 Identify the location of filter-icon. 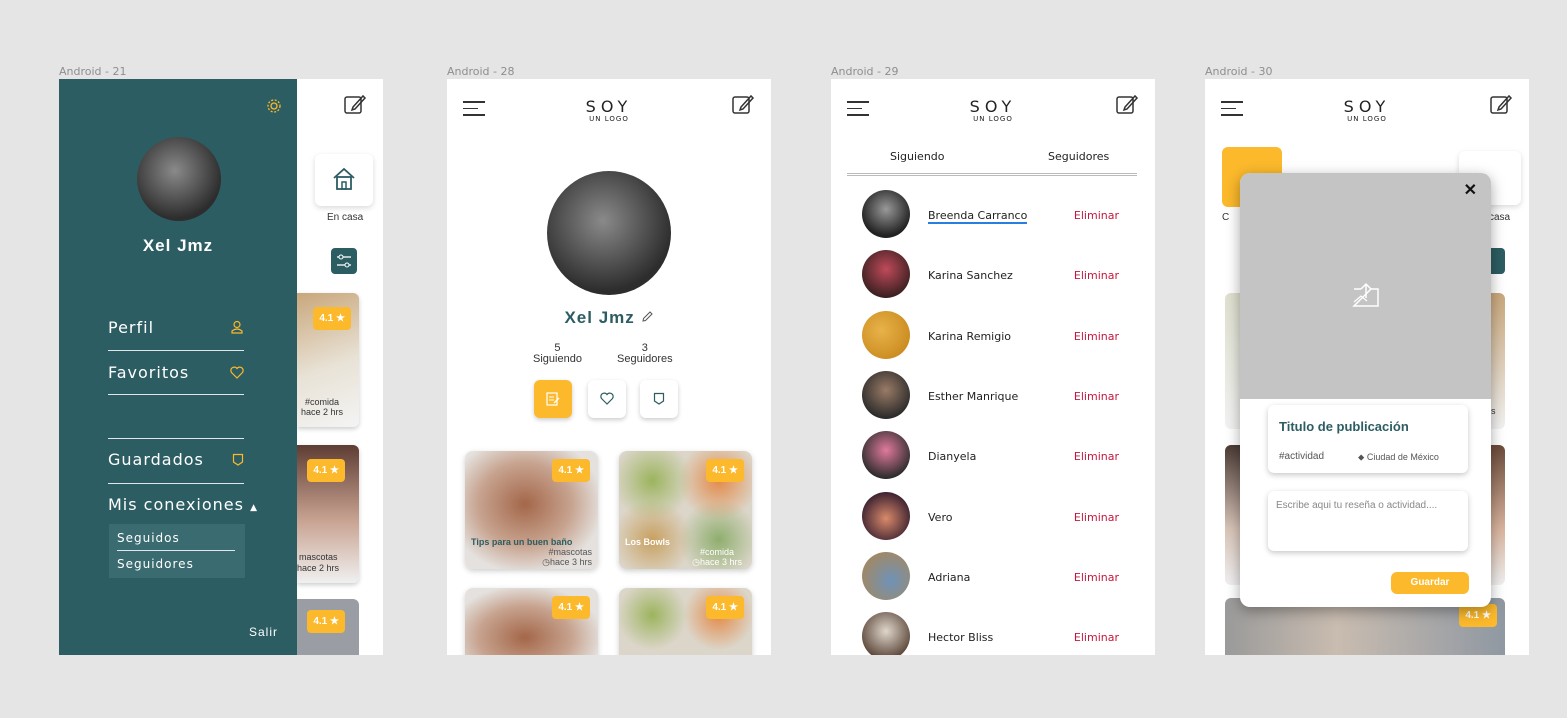
(344, 261).